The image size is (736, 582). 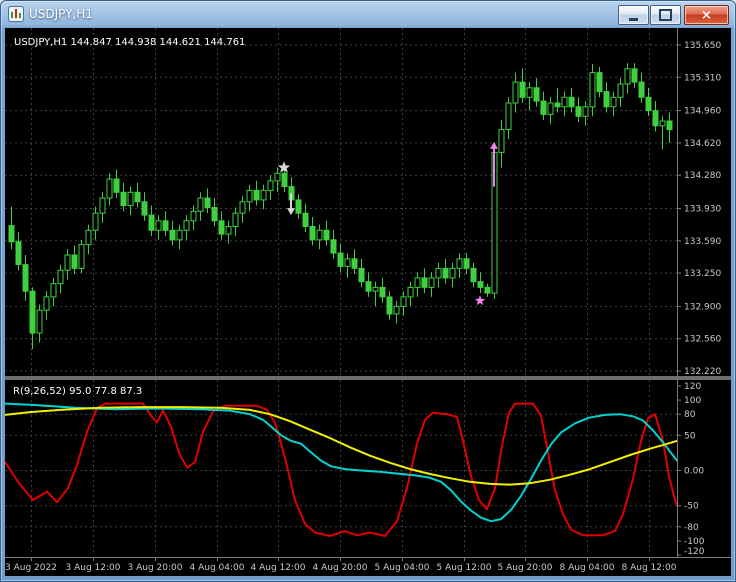 What do you see at coordinates (702, 176) in the screenshot?
I see `price-tick-label: 134.280` at bounding box center [702, 176].